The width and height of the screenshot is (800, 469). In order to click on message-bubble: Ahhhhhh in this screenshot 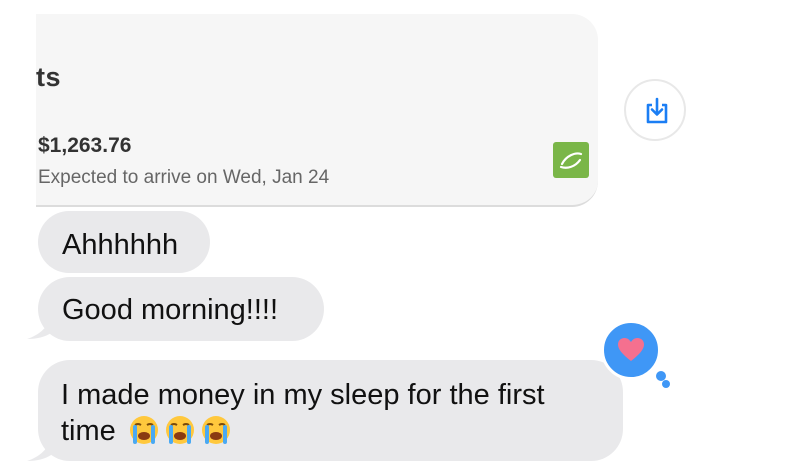, I will do `click(124, 242)`.